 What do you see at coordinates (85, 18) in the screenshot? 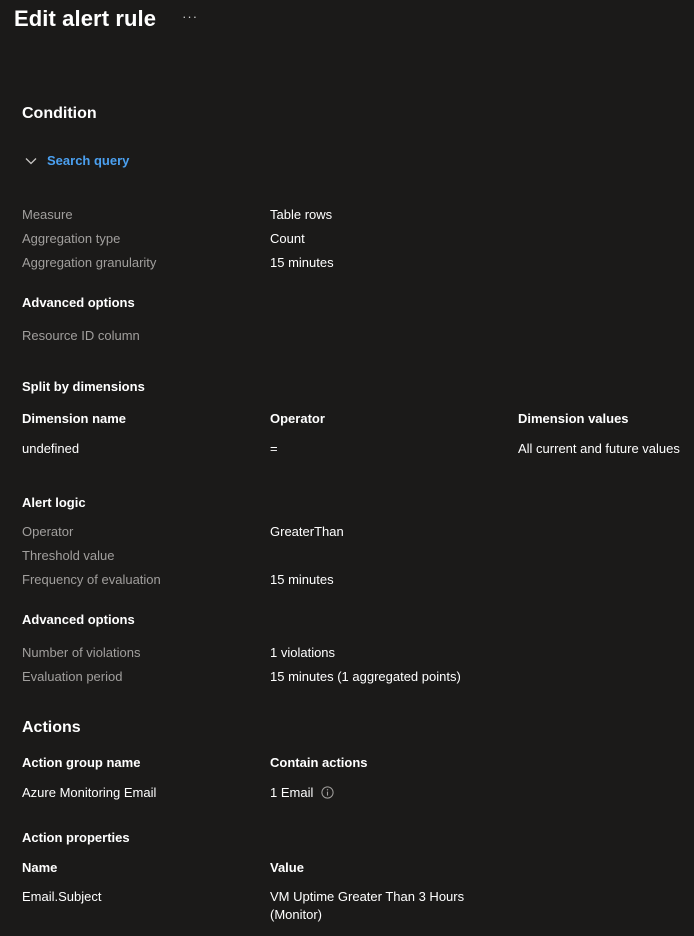
I see `page-title: Edit alert rule` at bounding box center [85, 18].